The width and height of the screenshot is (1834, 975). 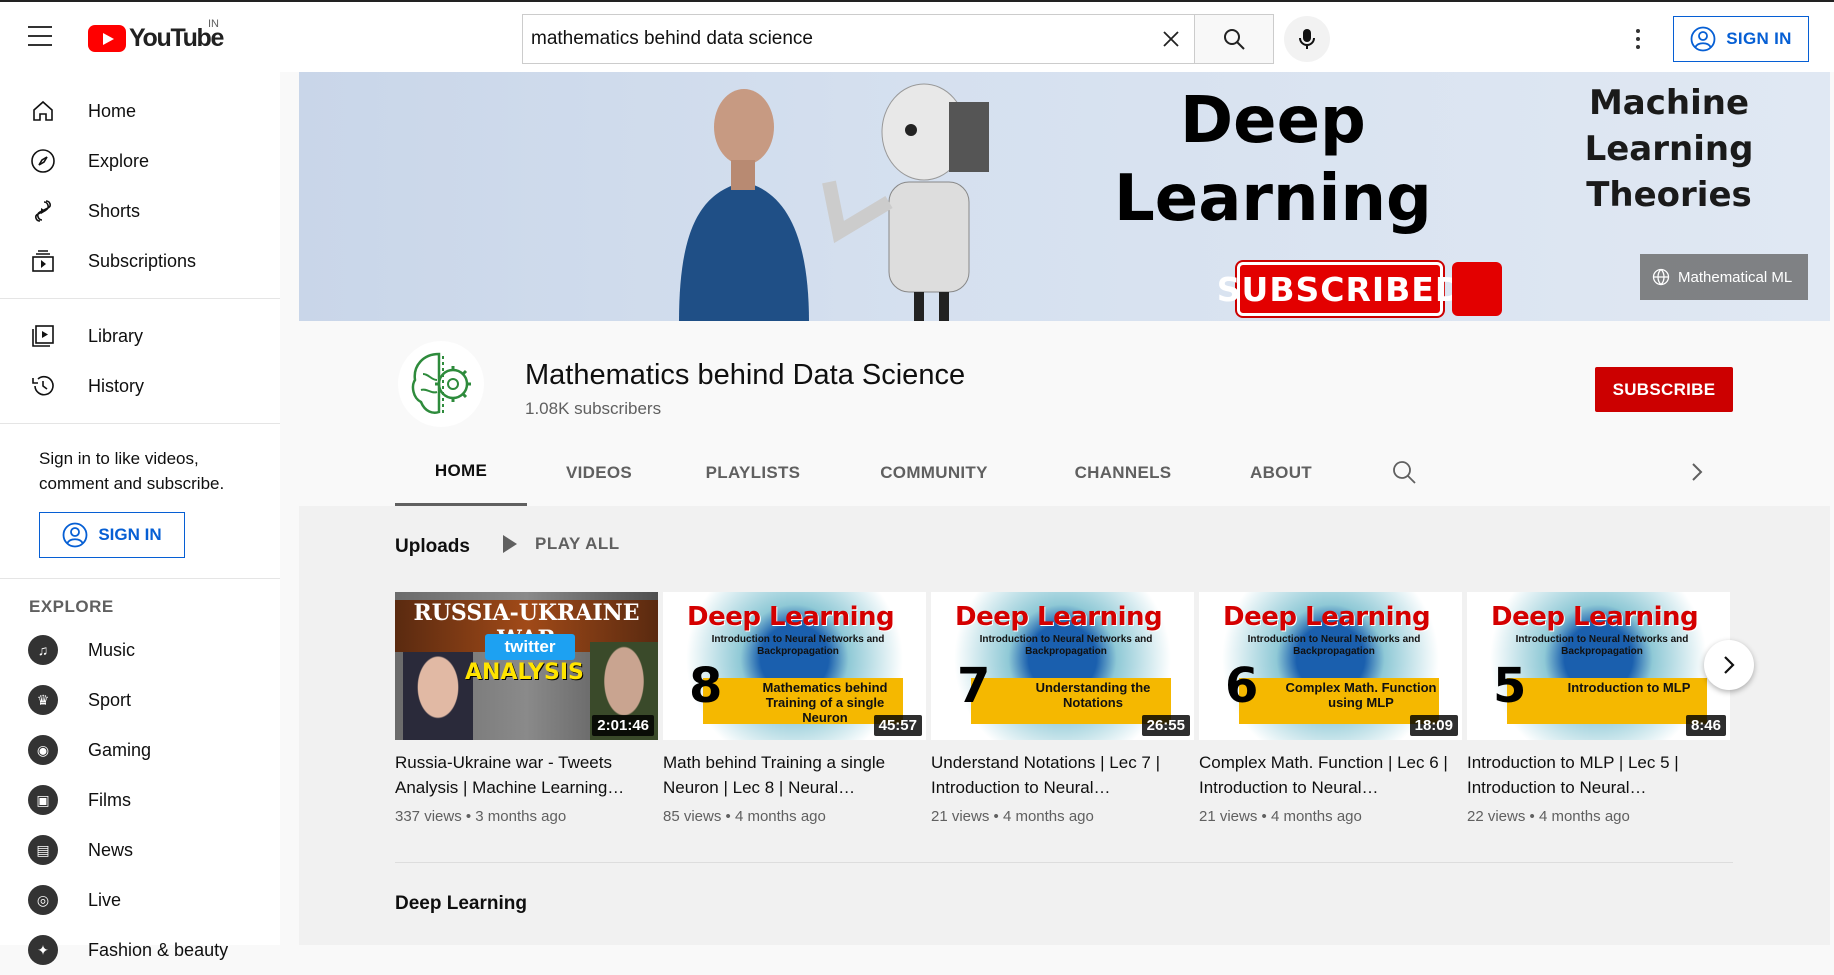 What do you see at coordinates (71, 606) in the screenshot?
I see `explore-heading: EXPLORE` at bounding box center [71, 606].